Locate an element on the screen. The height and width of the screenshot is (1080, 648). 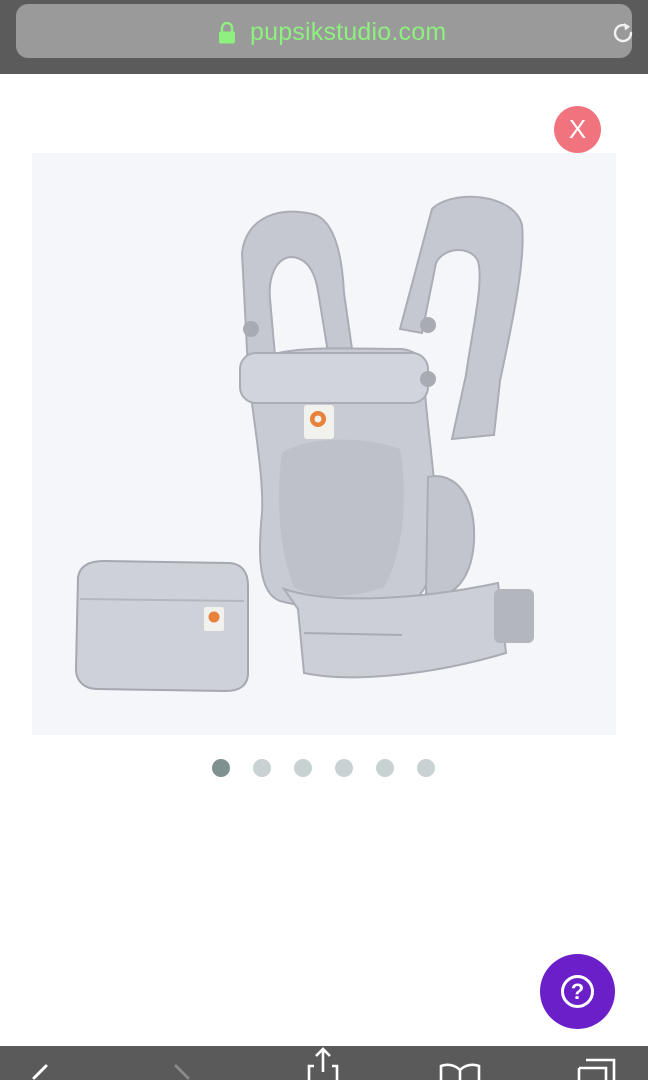
share-icon is located at coordinates (323, 1063).